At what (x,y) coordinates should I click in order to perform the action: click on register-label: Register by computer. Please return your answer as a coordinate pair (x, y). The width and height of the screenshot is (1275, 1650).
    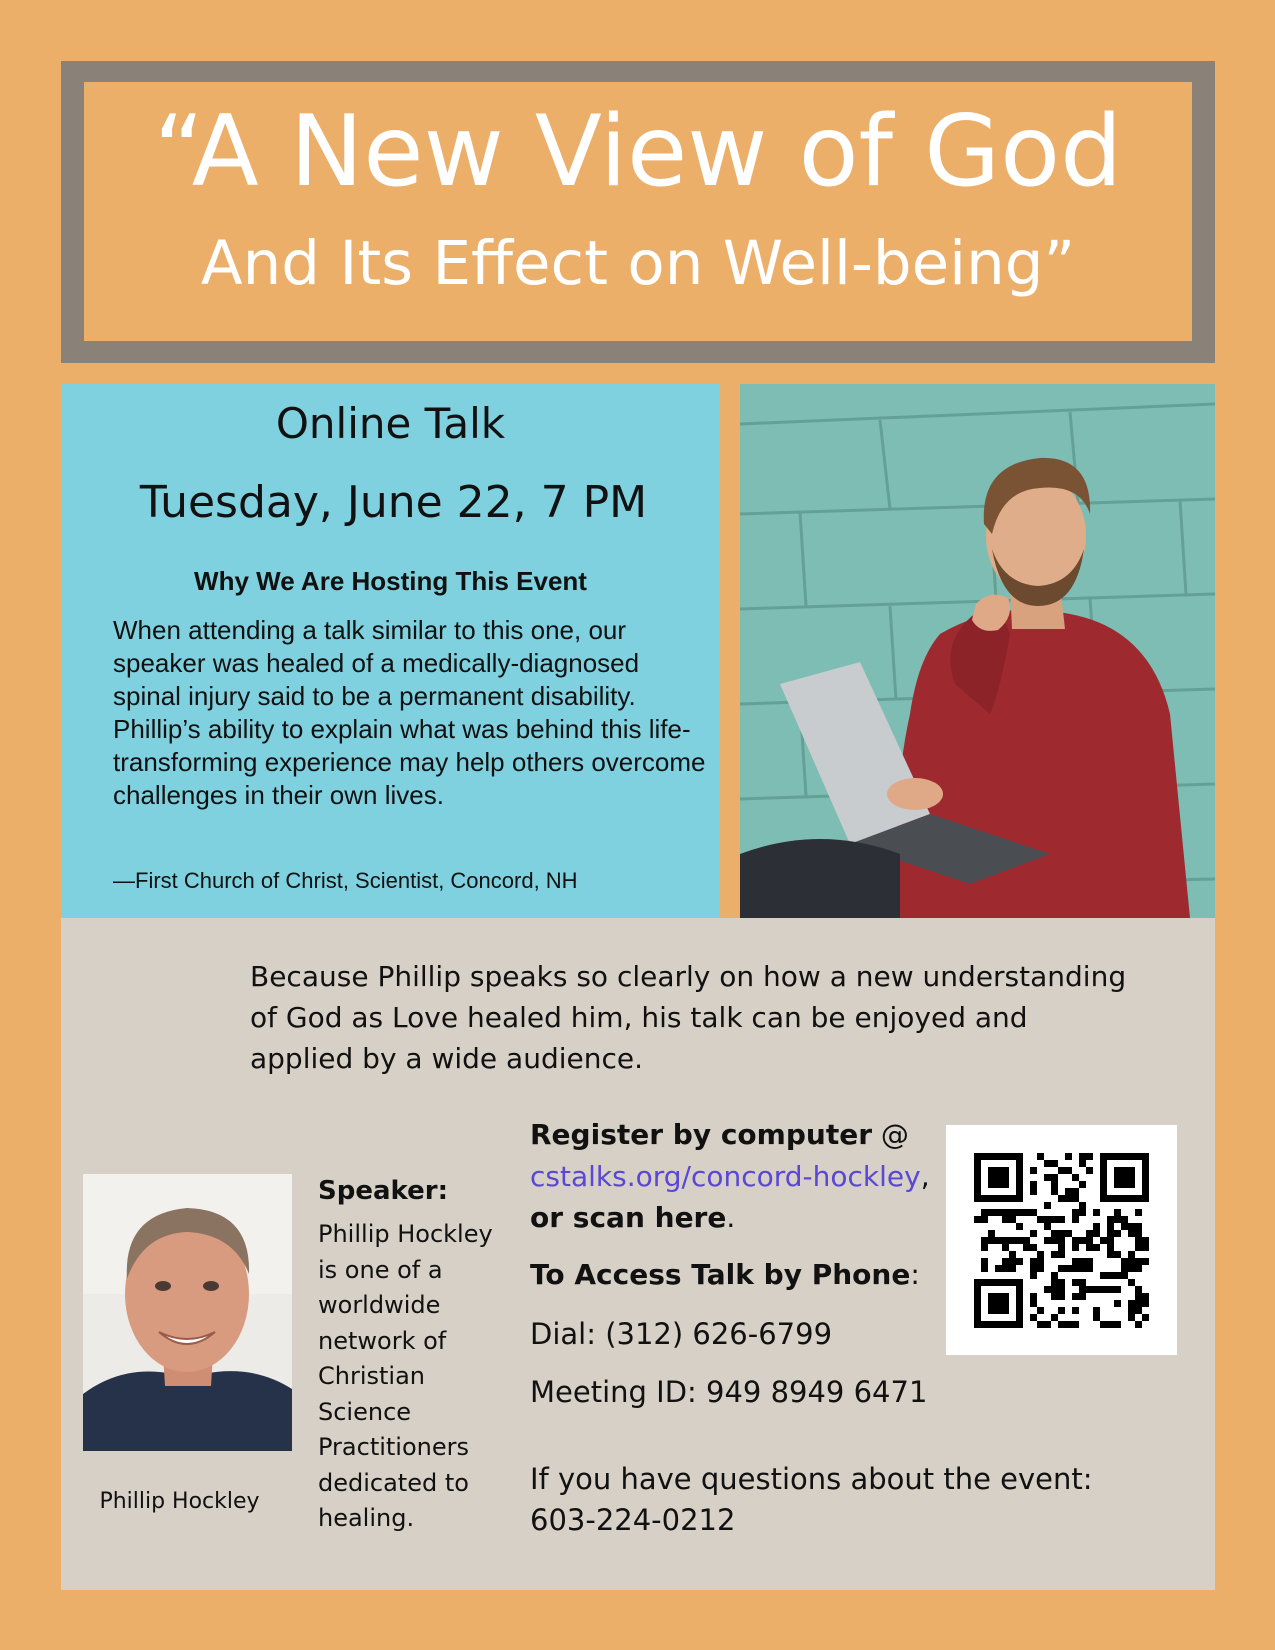
    Looking at the image, I should click on (701, 1134).